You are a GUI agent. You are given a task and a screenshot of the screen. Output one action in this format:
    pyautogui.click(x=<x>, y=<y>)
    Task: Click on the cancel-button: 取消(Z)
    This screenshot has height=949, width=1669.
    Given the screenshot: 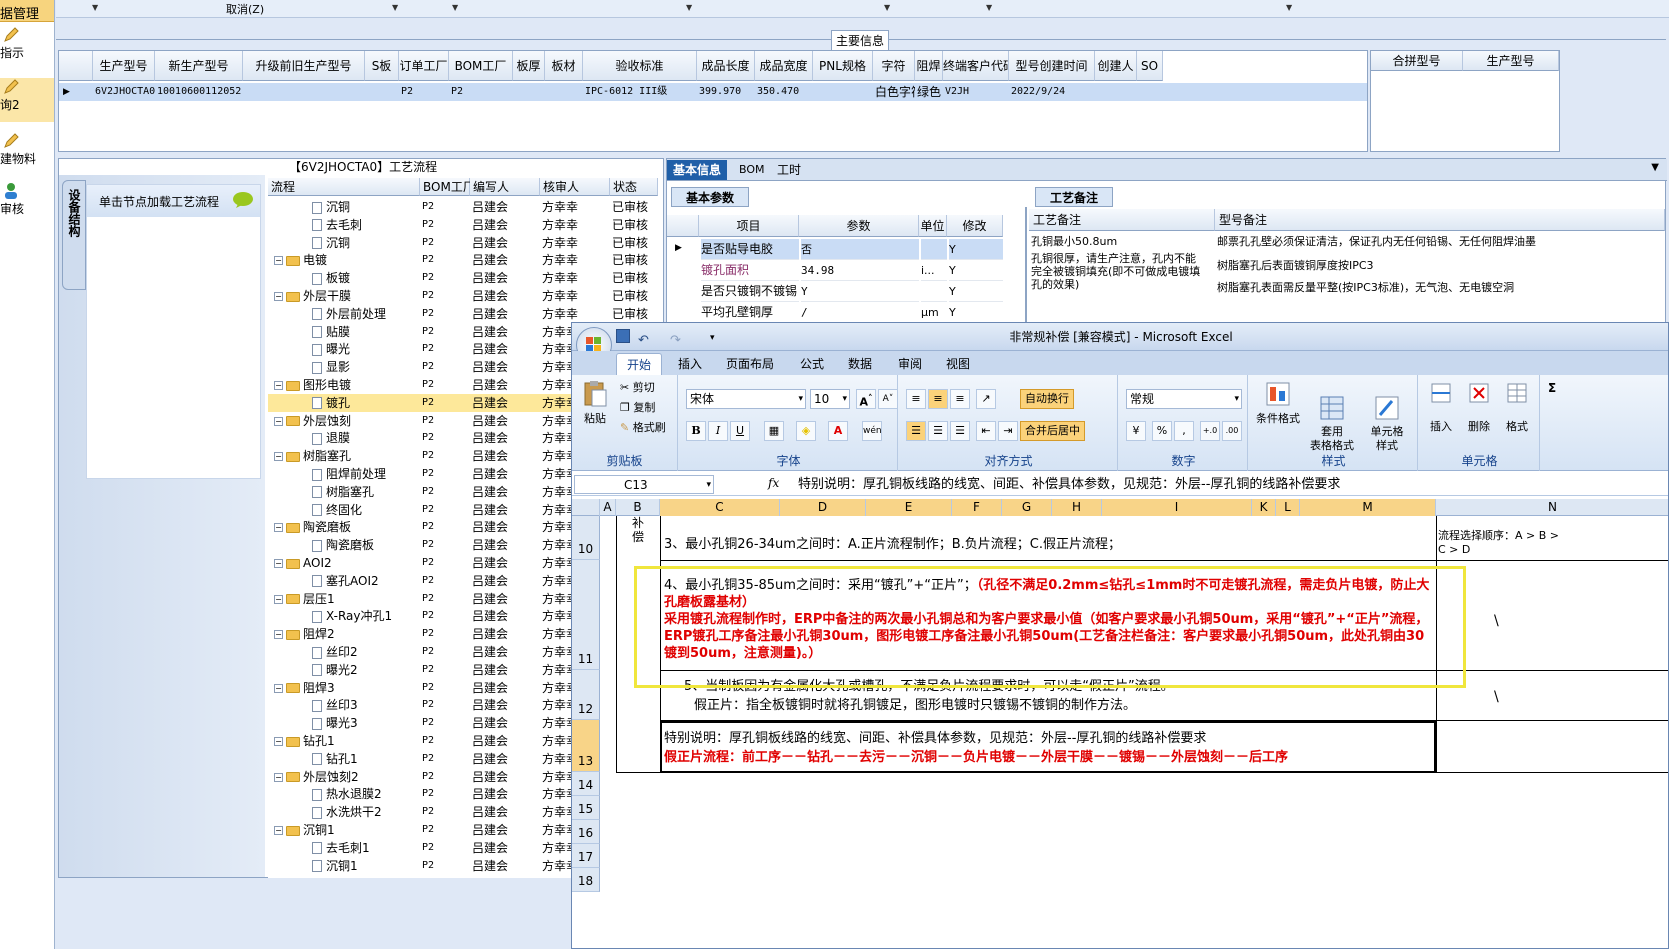 What is the action you would take?
    pyautogui.click(x=245, y=9)
    